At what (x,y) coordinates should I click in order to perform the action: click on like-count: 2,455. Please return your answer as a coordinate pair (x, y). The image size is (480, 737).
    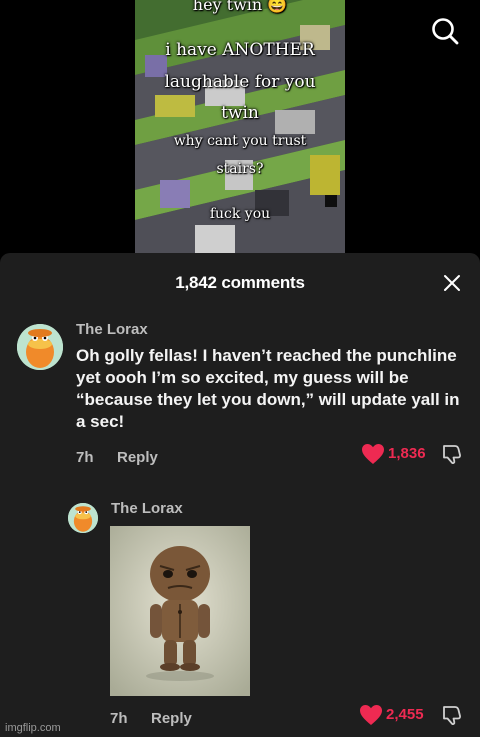
    Looking at the image, I should click on (405, 714).